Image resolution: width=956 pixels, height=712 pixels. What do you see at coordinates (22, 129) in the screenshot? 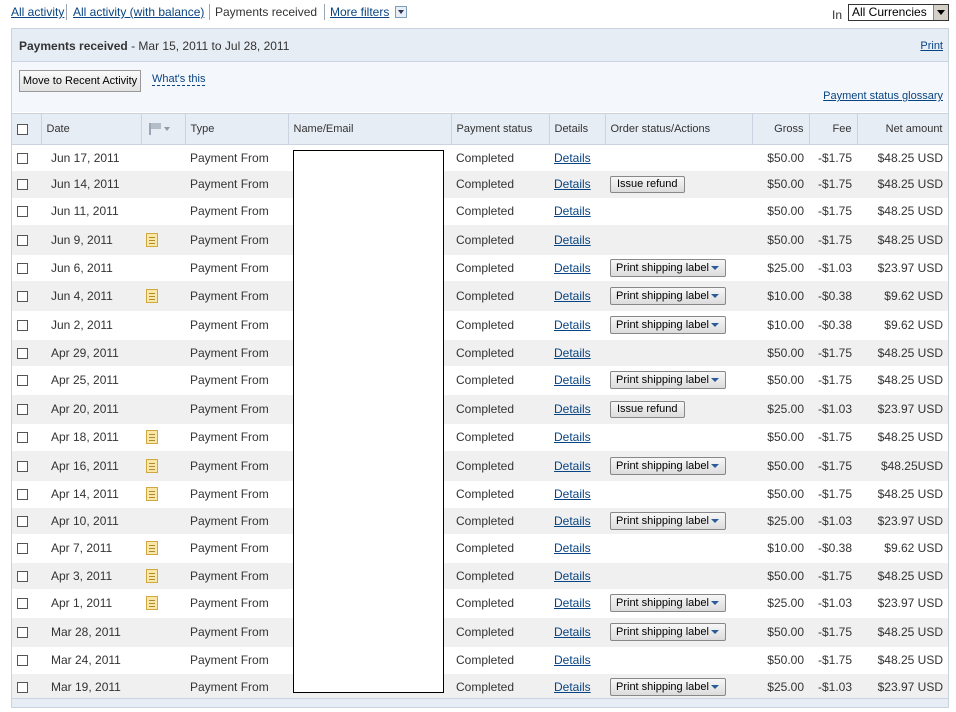
I see `select-all-checkbox` at bounding box center [22, 129].